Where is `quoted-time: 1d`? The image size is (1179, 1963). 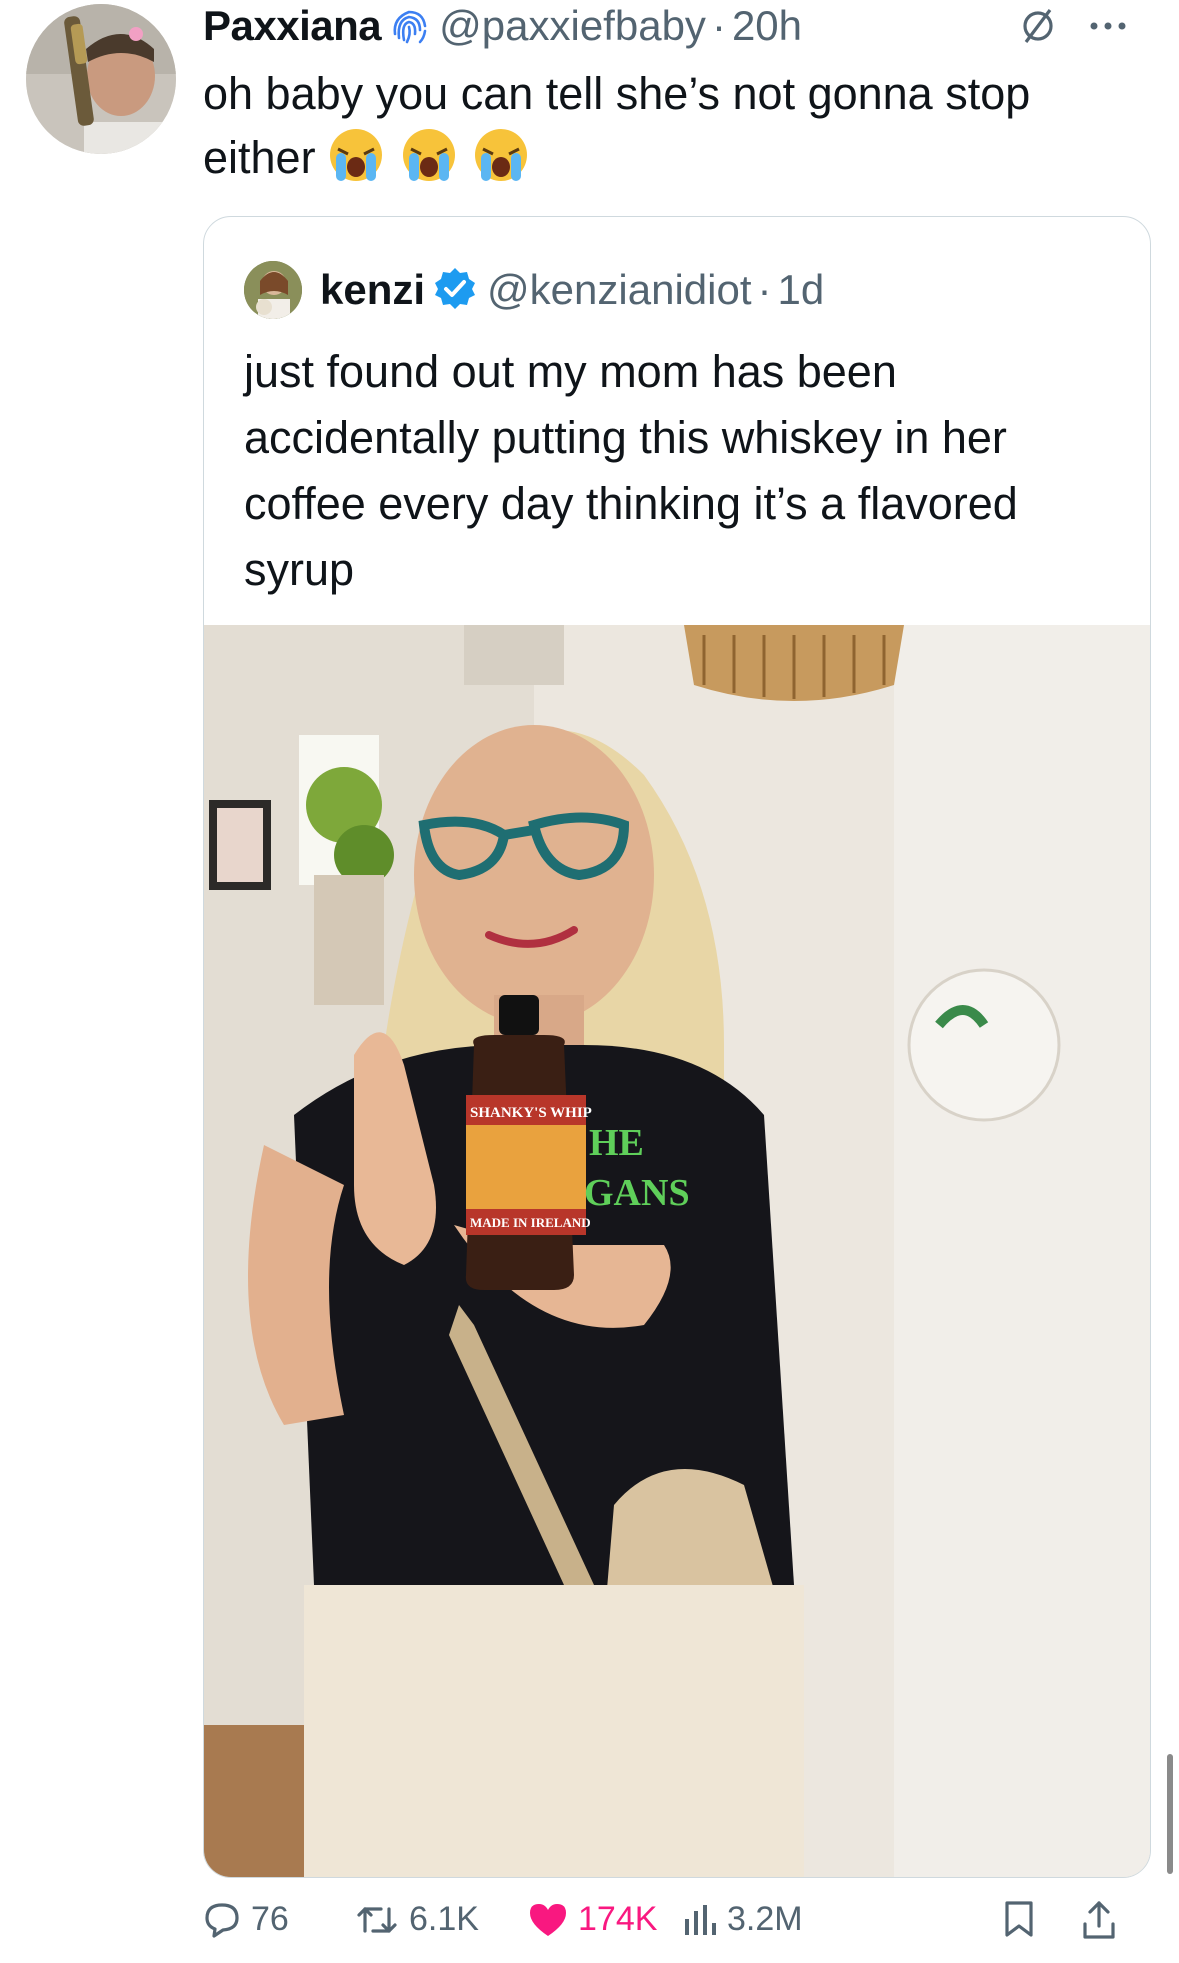 quoted-time: 1d is located at coordinates (801, 289).